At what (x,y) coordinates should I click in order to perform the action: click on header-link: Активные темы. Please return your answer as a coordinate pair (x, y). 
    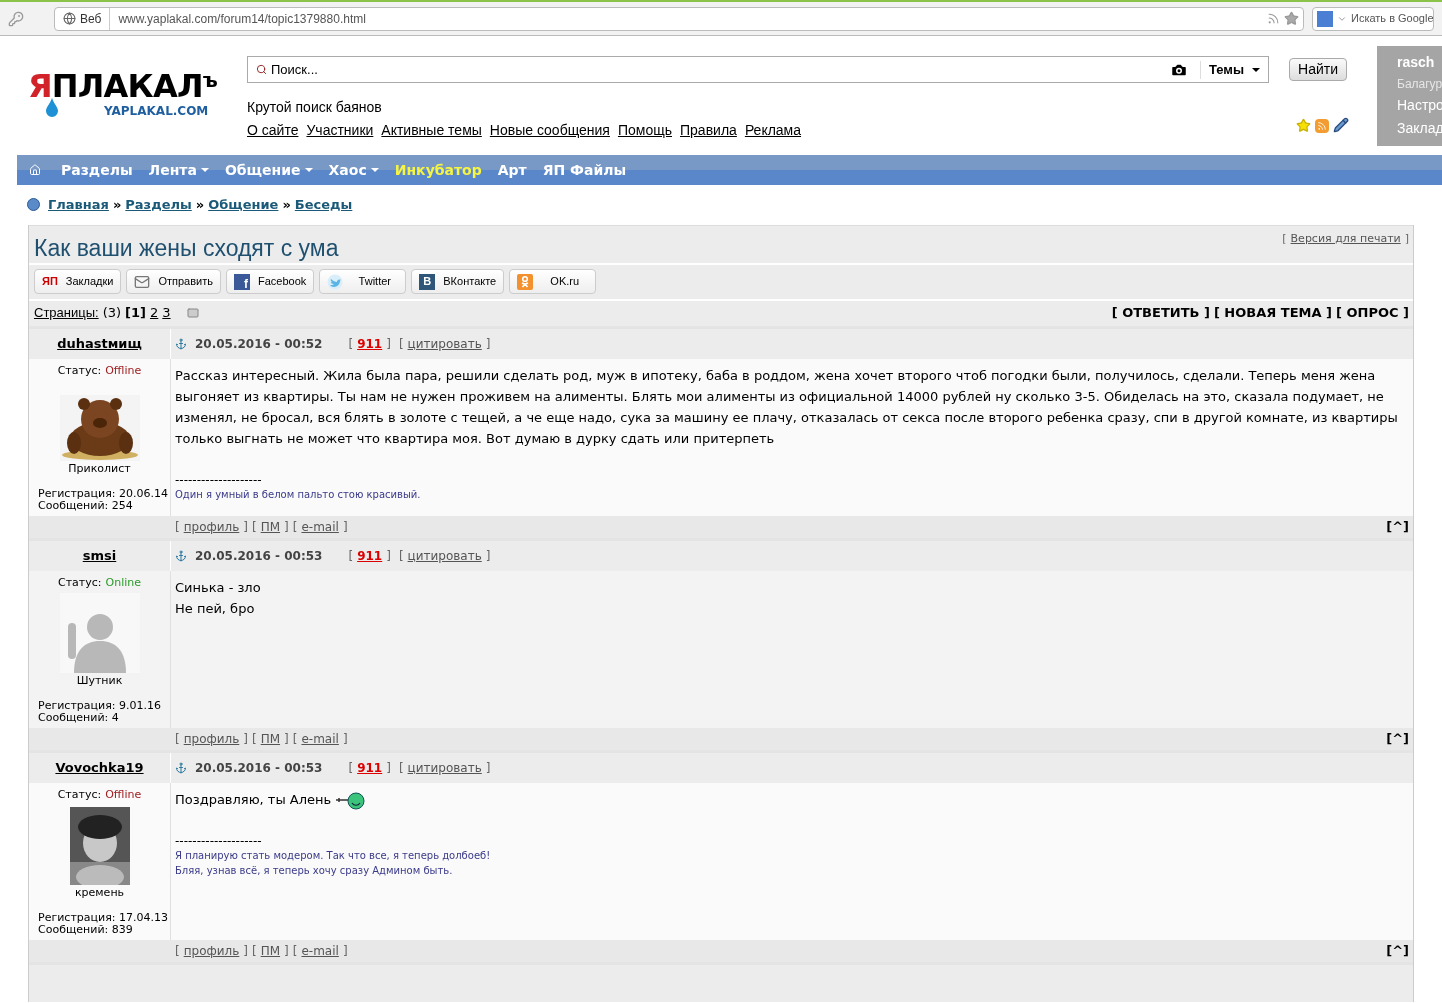
    Looking at the image, I should click on (431, 130).